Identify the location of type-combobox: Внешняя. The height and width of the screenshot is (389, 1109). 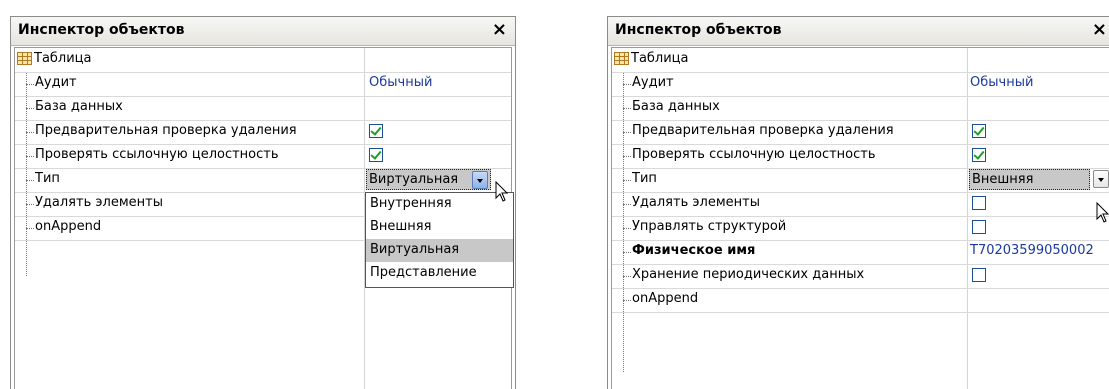
(1029, 179).